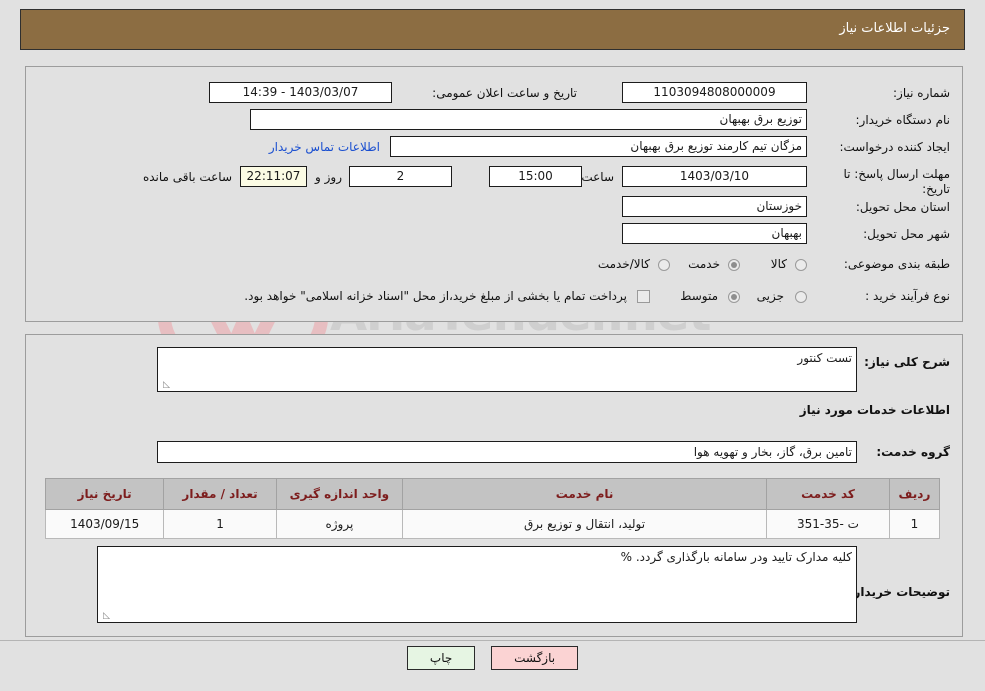  What do you see at coordinates (535, 658) in the screenshot?
I see `back-button: بازگشت` at bounding box center [535, 658].